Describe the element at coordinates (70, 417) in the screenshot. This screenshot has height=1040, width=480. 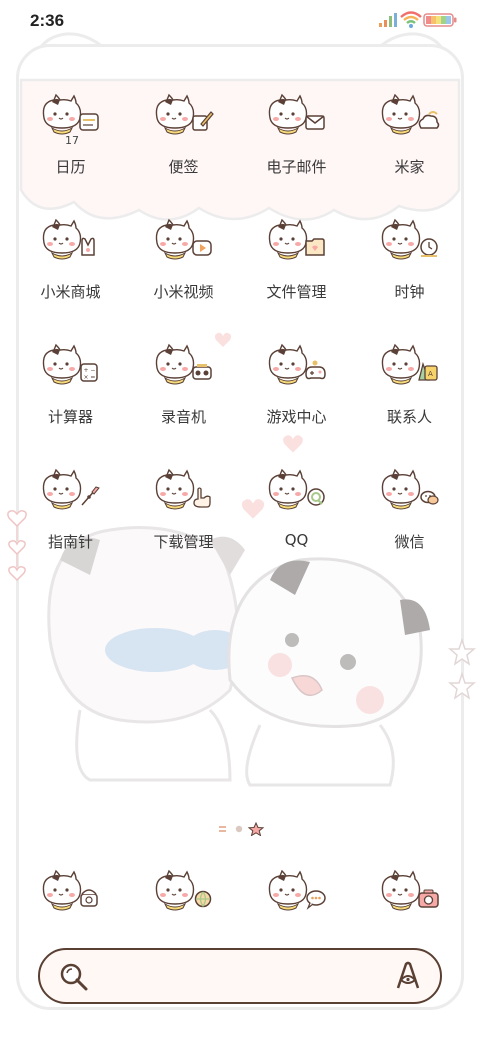
I see `app-label: 计算器` at that location.